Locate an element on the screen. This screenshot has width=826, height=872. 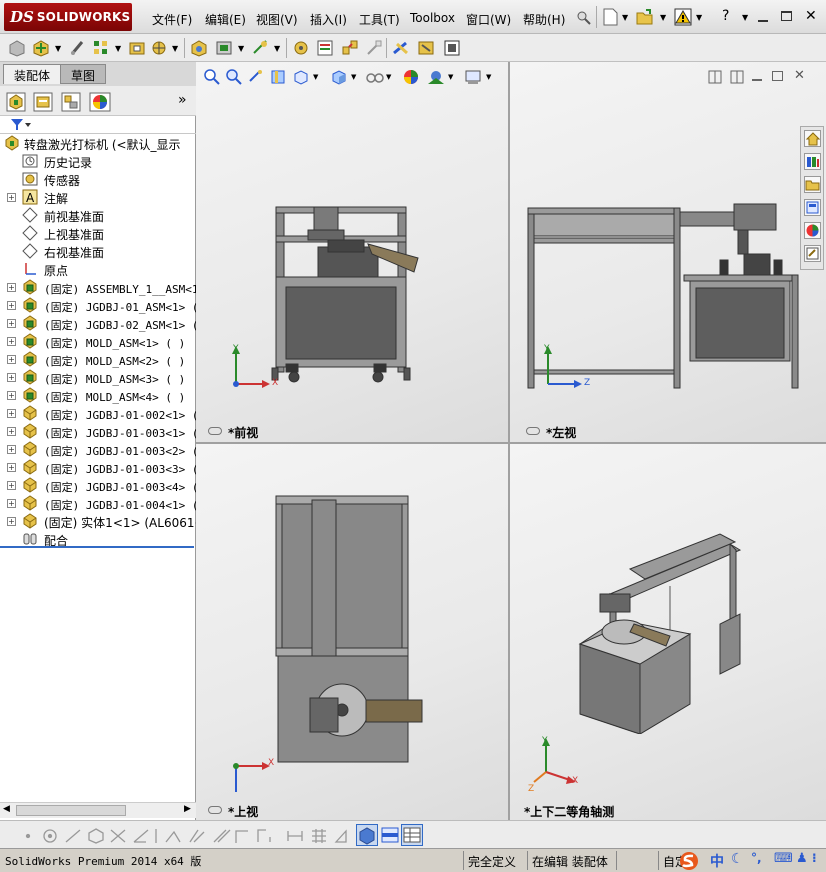
smart-fasteners-icon is located at coordinates (137, 48).